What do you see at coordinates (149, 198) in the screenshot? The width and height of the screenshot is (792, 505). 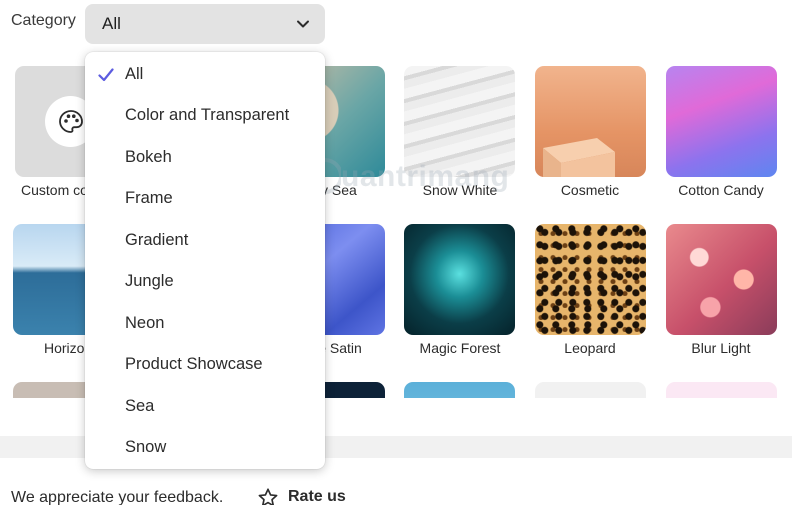 I see `dropdown-option-frame: Frame` at bounding box center [149, 198].